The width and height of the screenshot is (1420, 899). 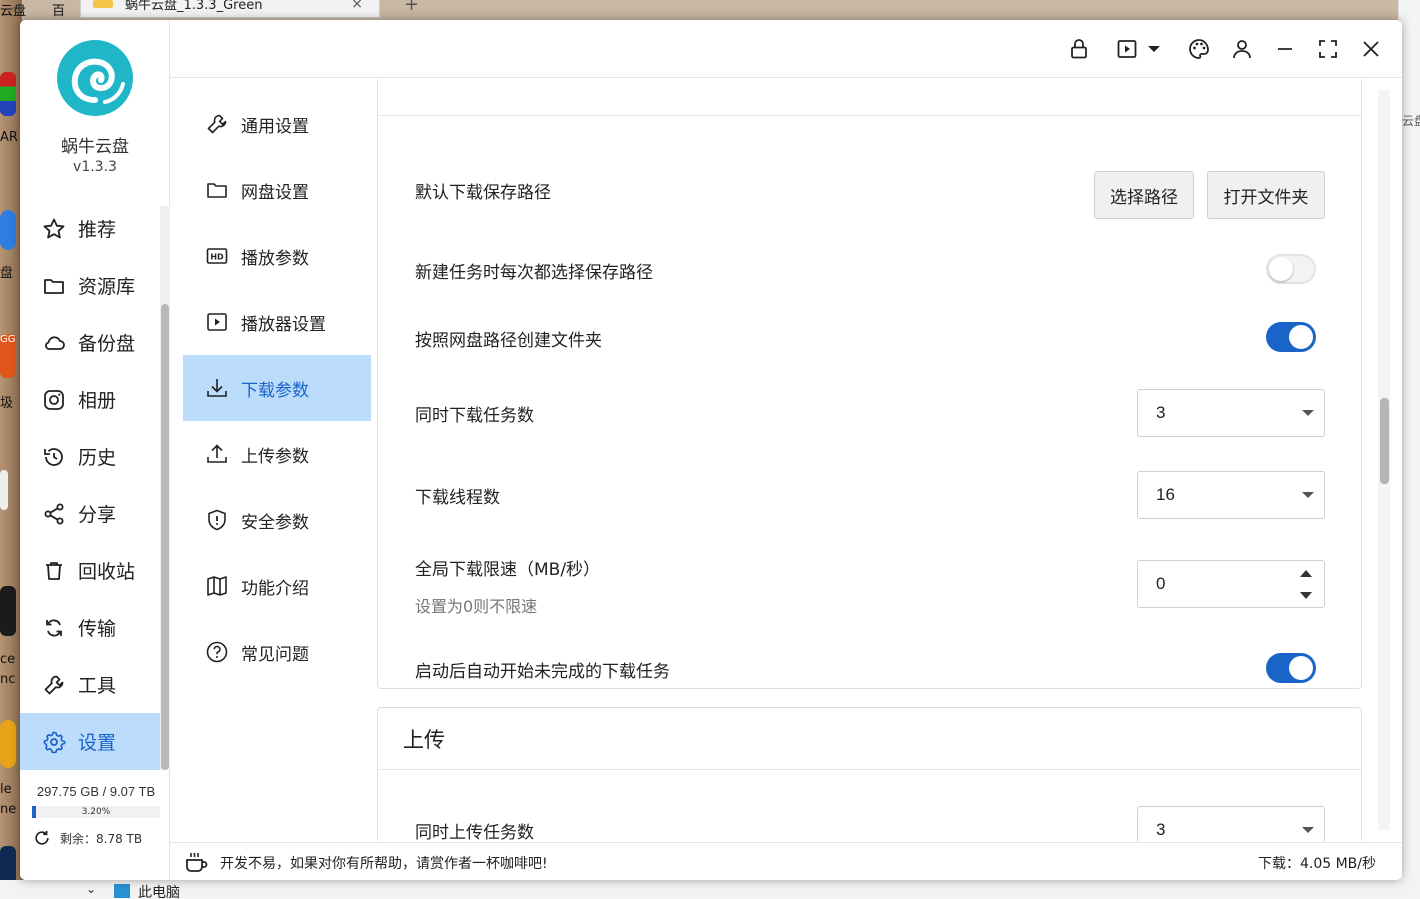 I want to click on app-logo-icon, so click(x=95, y=78).